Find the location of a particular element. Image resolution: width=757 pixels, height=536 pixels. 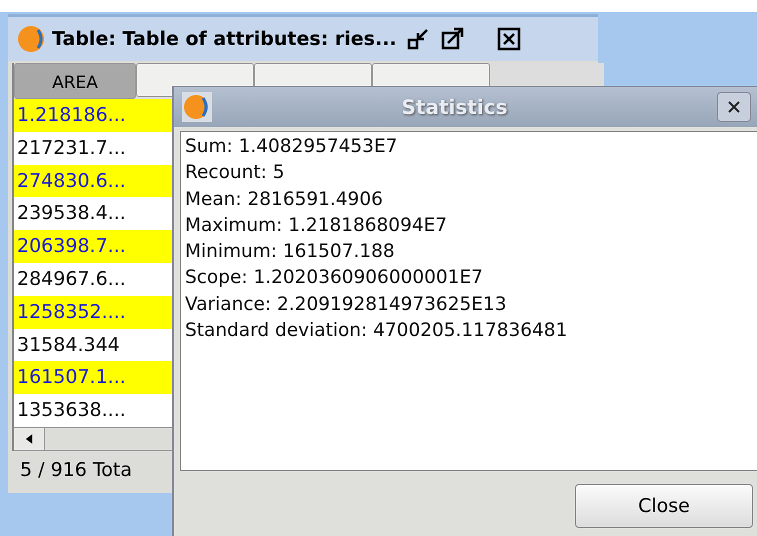

statistic-line: Mean: 2816591.4906 is located at coordinates (284, 200).